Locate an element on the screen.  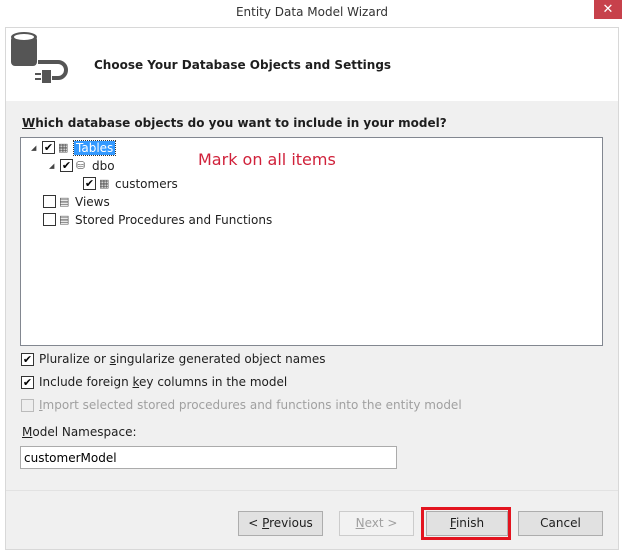
pluralize-checkbox: ✔ is located at coordinates (27, 359).